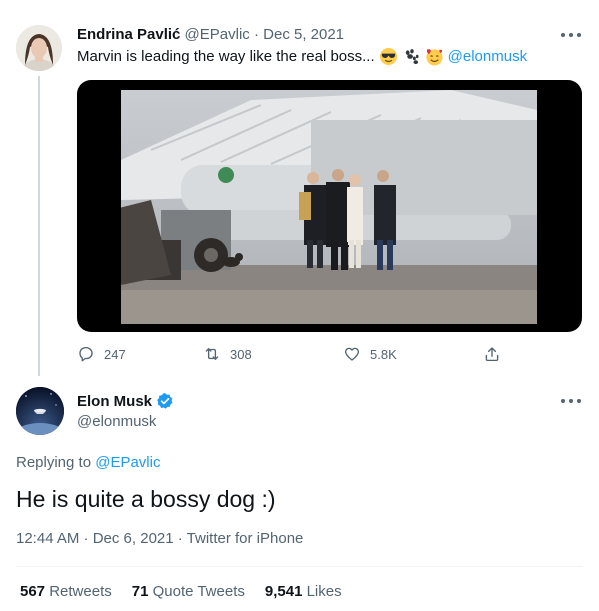 This screenshot has height=611, width=599. Describe the element at coordinates (101, 354) in the screenshot. I see `reply-button: 247` at that location.